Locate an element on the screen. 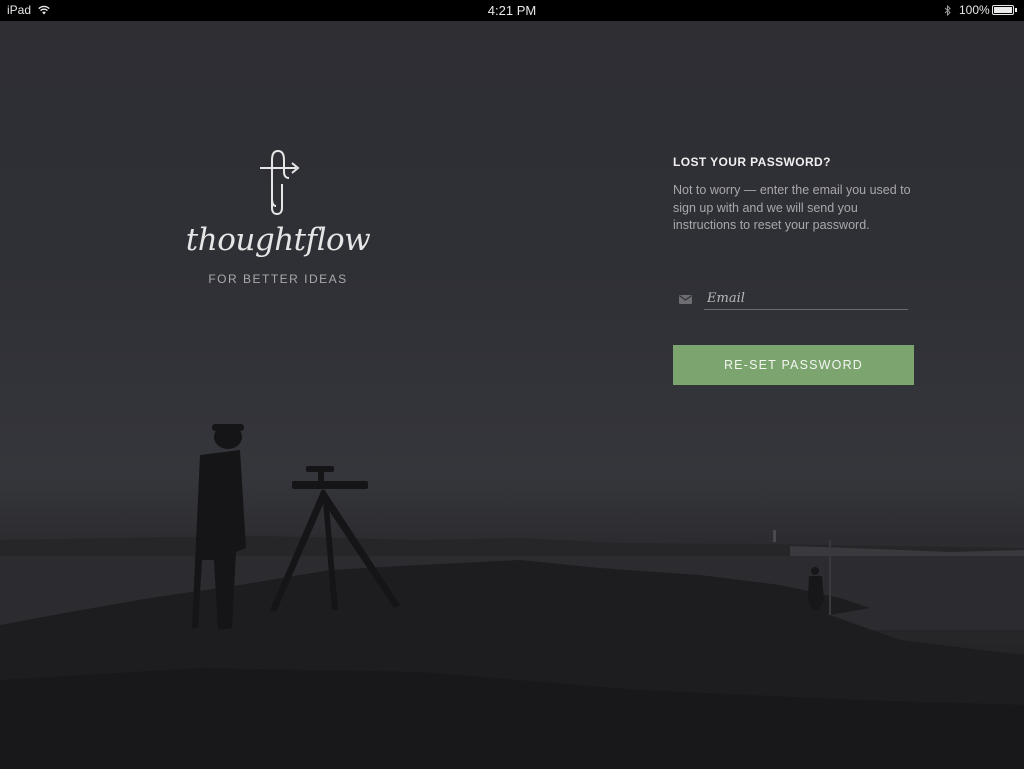 Image resolution: width=1024 pixels, height=769 pixels. mail-icon is located at coordinates (685, 299).